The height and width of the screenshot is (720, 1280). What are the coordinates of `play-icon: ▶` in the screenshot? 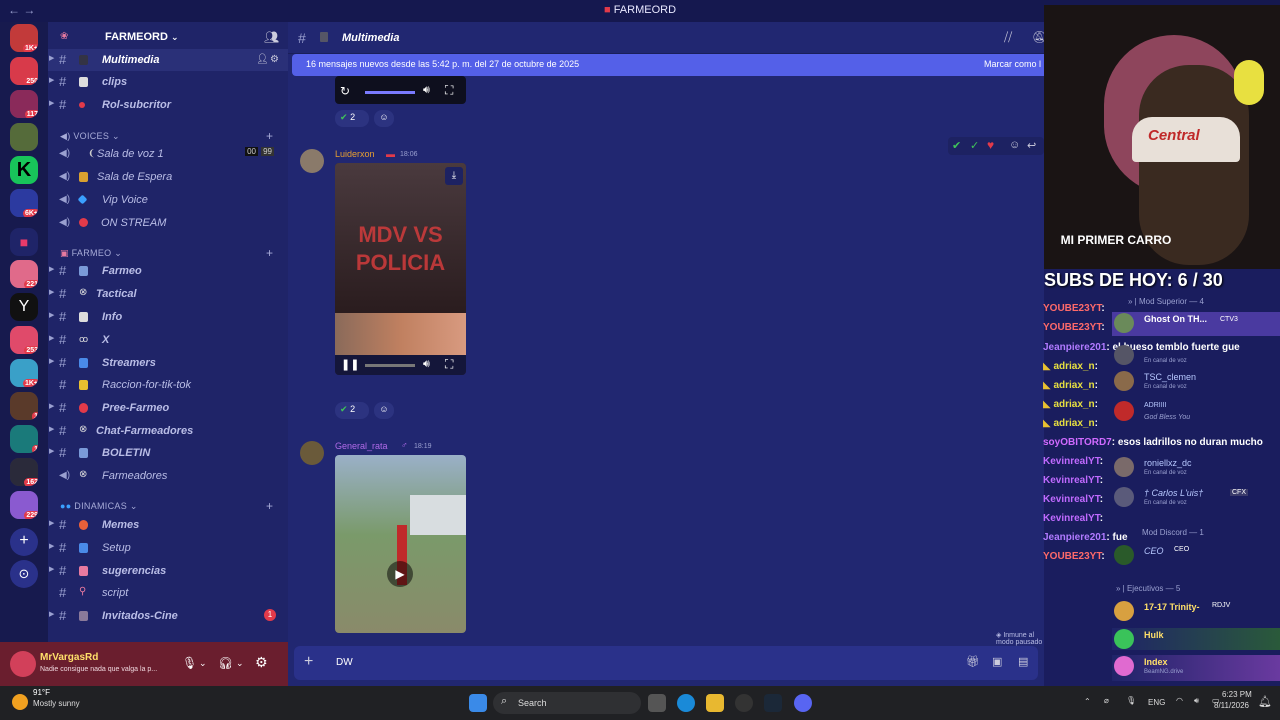 It's located at (400, 574).